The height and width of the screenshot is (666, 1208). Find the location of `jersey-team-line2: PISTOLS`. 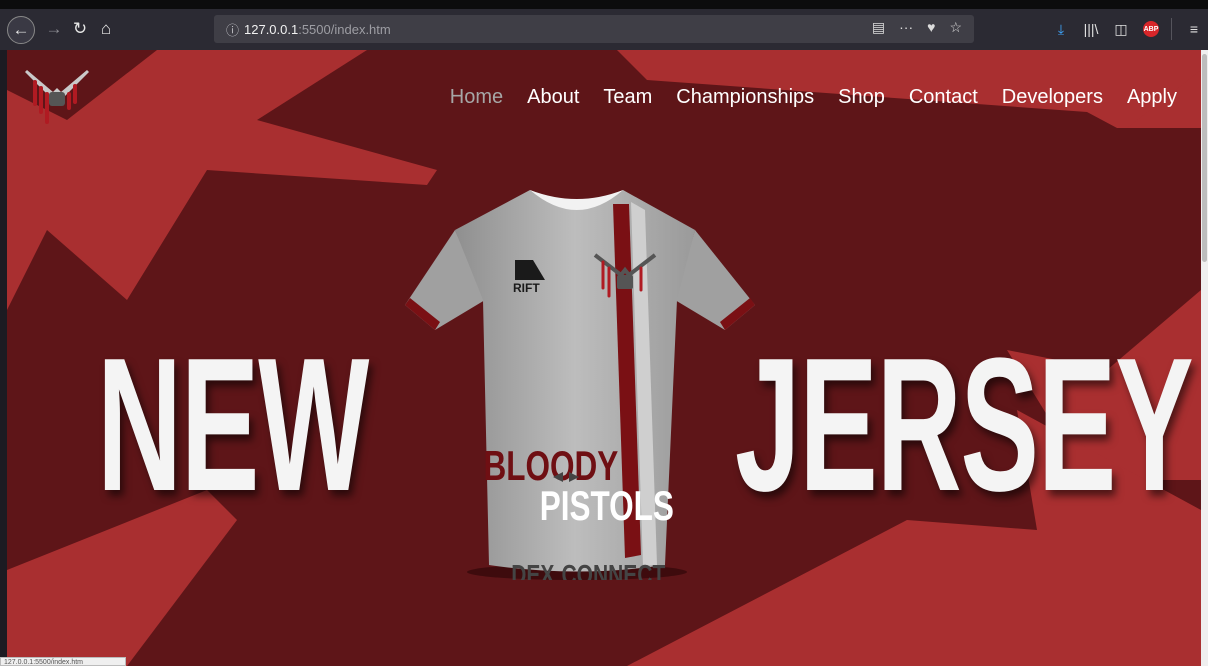

jersey-team-line2: PISTOLS is located at coordinates (607, 506).